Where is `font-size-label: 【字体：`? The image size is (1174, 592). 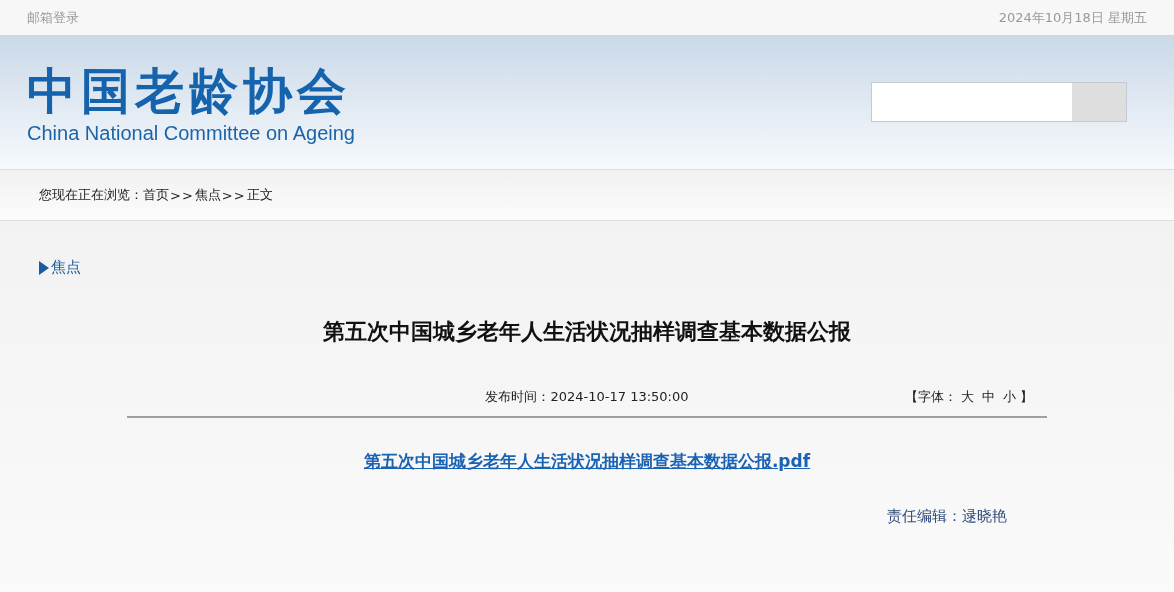
font-size-label: 【字体： is located at coordinates (931, 397).